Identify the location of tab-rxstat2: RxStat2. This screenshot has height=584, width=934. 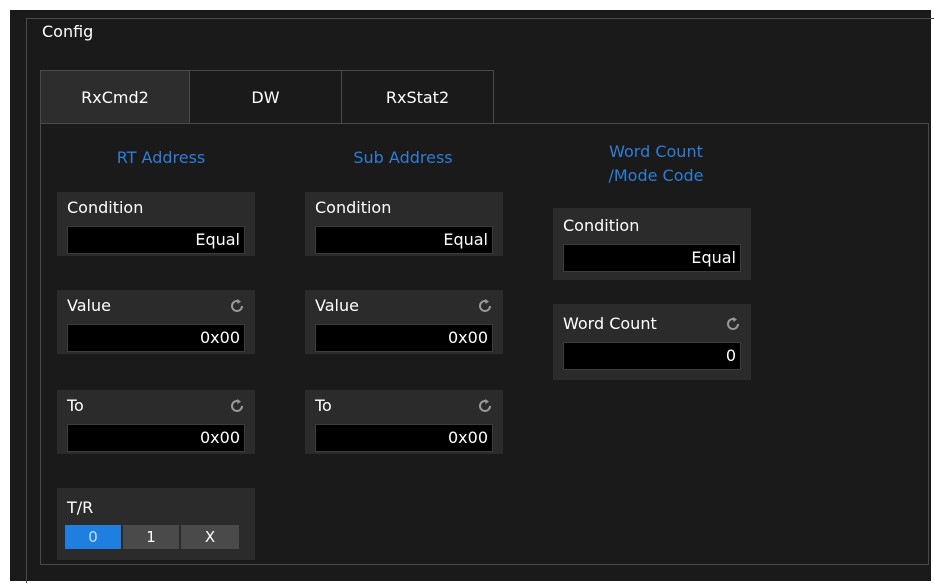
(417, 96).